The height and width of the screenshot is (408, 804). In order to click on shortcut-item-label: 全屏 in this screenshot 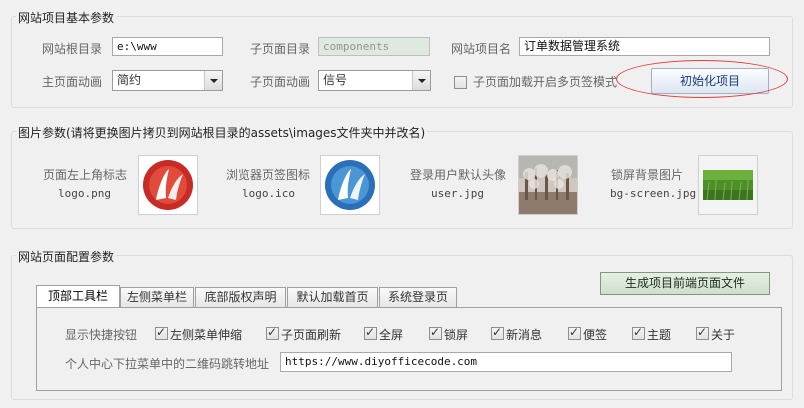, I will do `click(391, 335)`.